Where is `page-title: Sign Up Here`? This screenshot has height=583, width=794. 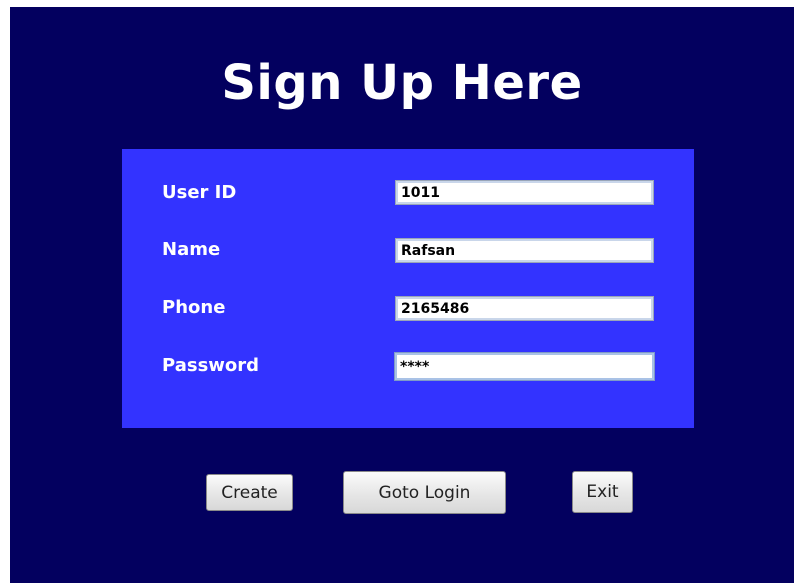
page-title: Sign Up Here is located at coordinates (402, 83).